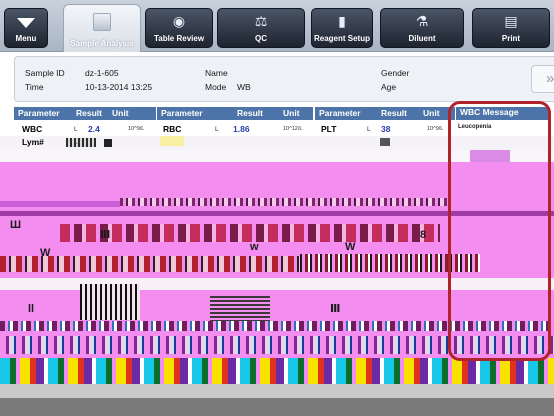 This screenshot has height=416, width=554. Describe the element at coordinates (235, 113) in the screenshot. I see `table-header-2: Parameter Result Unit` at that location.